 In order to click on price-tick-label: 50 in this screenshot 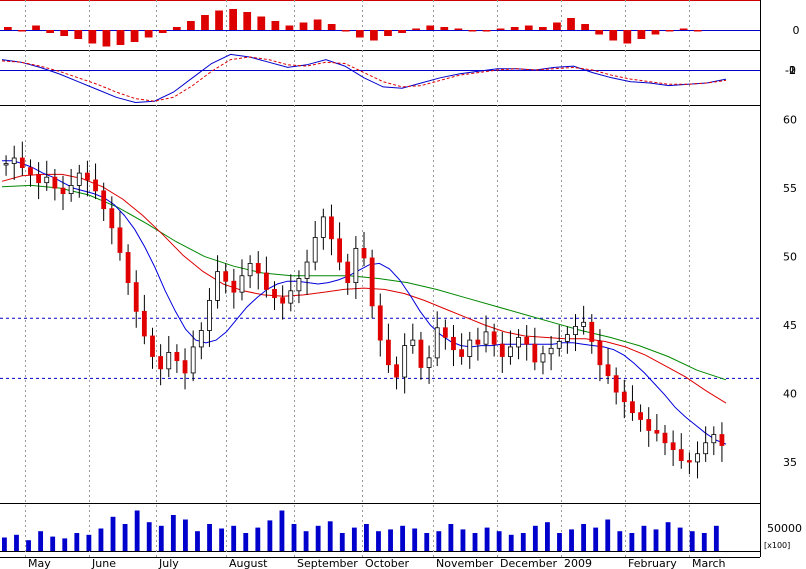, I will do `click(790, 257)`.